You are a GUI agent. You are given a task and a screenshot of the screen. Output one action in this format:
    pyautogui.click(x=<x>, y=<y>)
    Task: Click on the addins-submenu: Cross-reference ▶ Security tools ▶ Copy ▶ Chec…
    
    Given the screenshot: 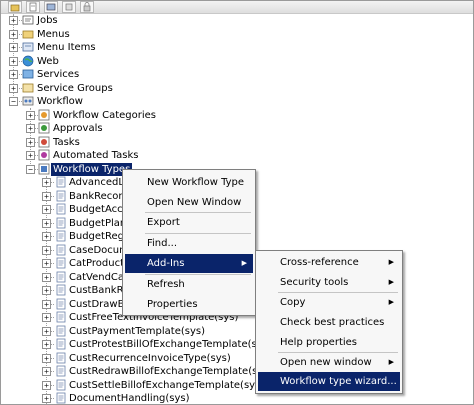 What is the action you would take?
    pyautogui.click(x=329, y=322)
    